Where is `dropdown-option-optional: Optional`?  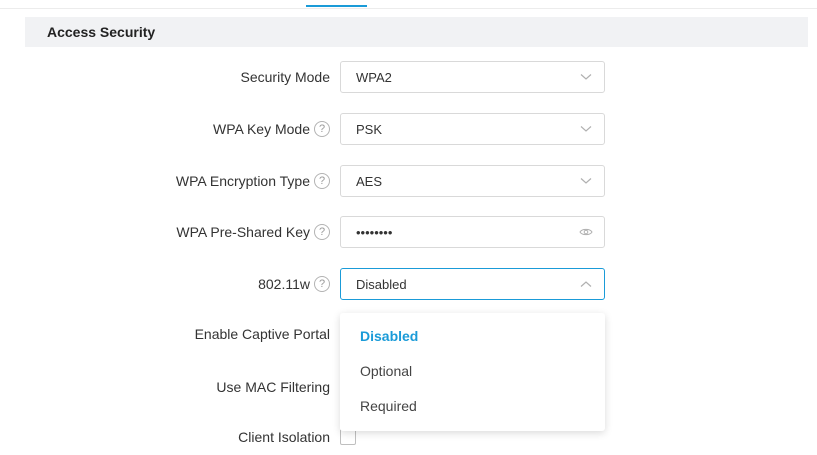
dropdown-option-optional: Optional is located at coordinates (472, 370).